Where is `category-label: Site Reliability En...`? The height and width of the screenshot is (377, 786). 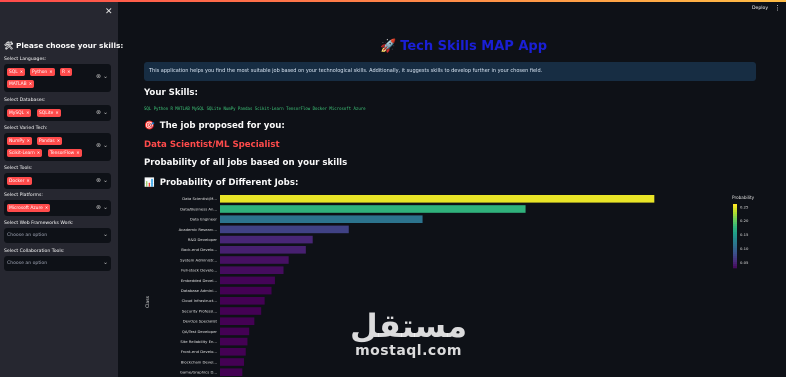
category-label: Site Reliability En... is located at coordinates (198, 341).